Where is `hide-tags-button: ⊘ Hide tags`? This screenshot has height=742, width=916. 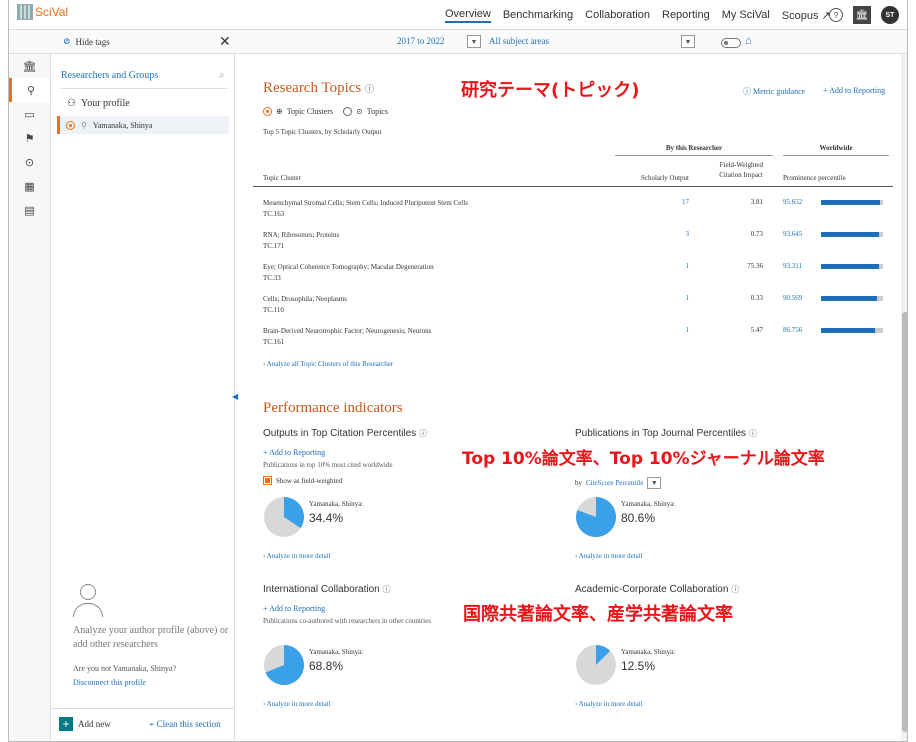 hide-tags-button: ⊘ Hide tags is located at coordinates (86, 41).